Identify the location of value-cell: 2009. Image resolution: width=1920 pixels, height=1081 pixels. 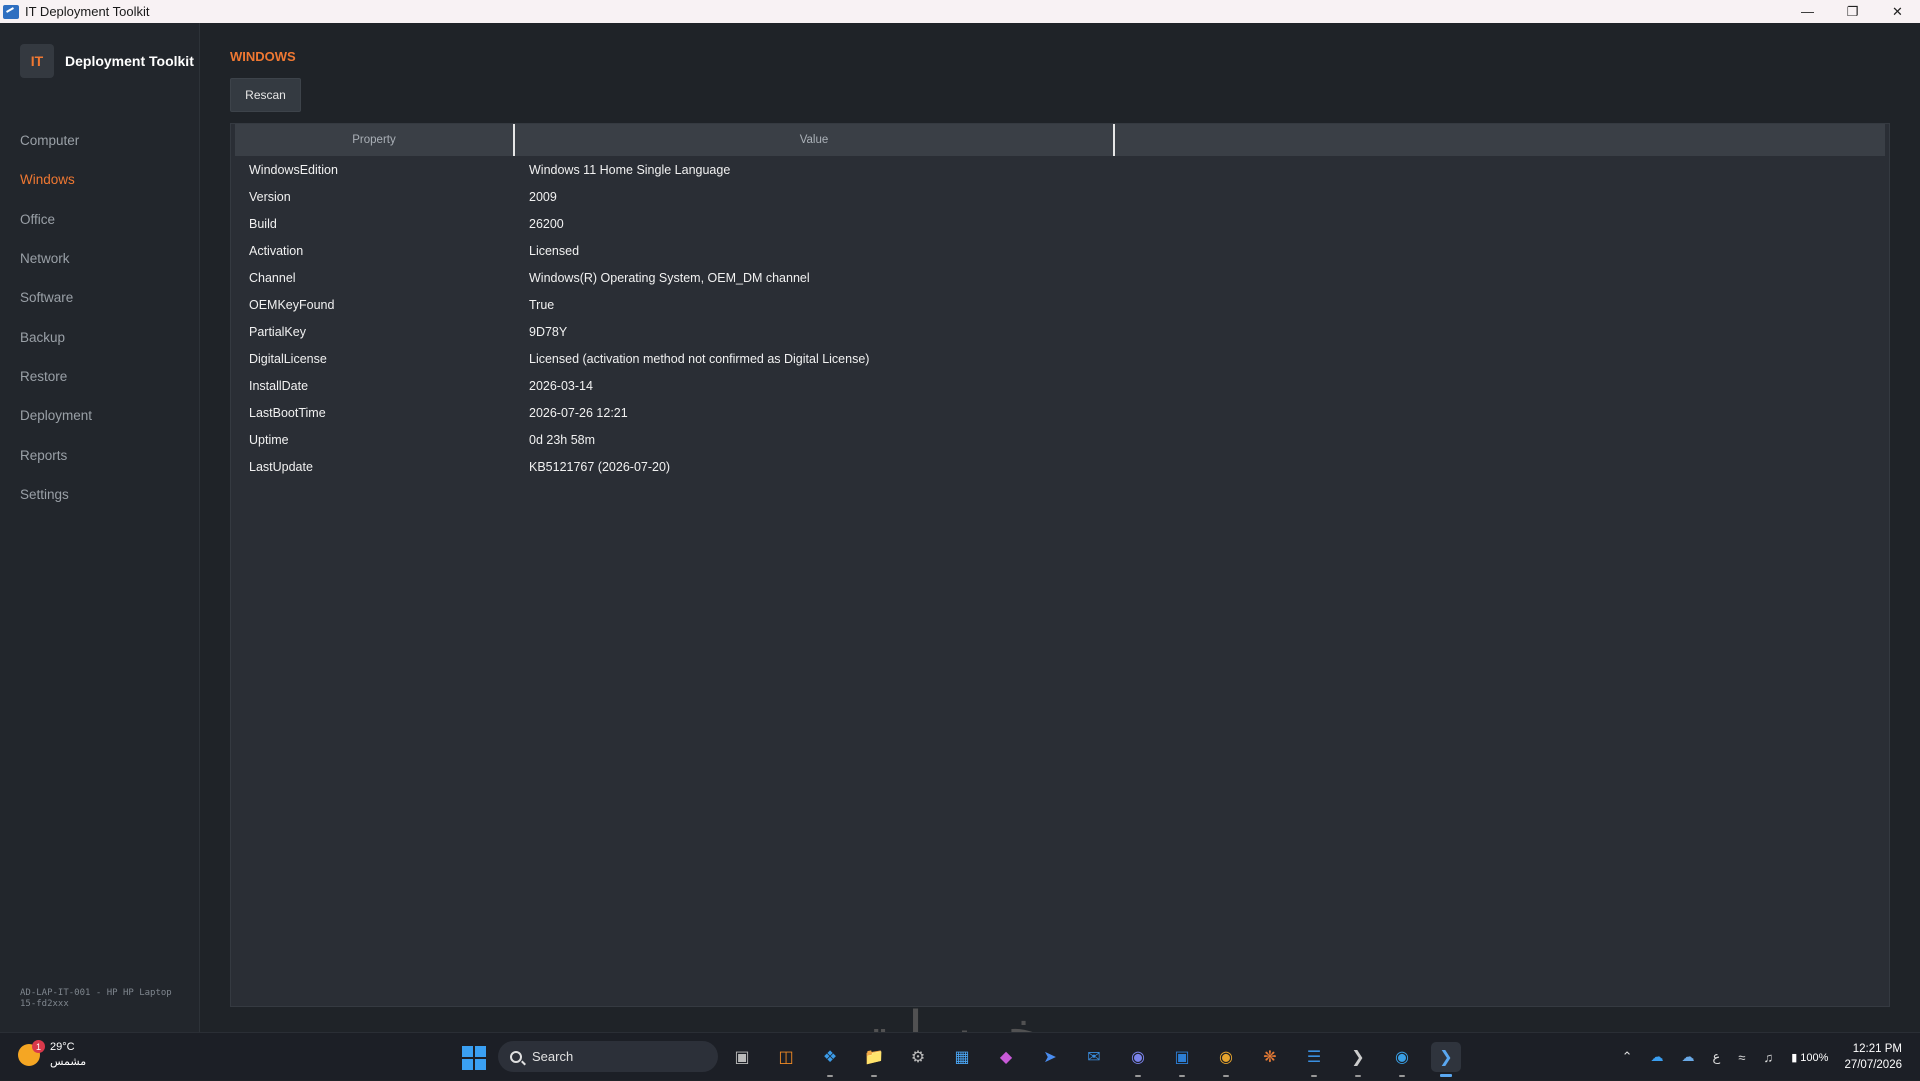
(543, 196).